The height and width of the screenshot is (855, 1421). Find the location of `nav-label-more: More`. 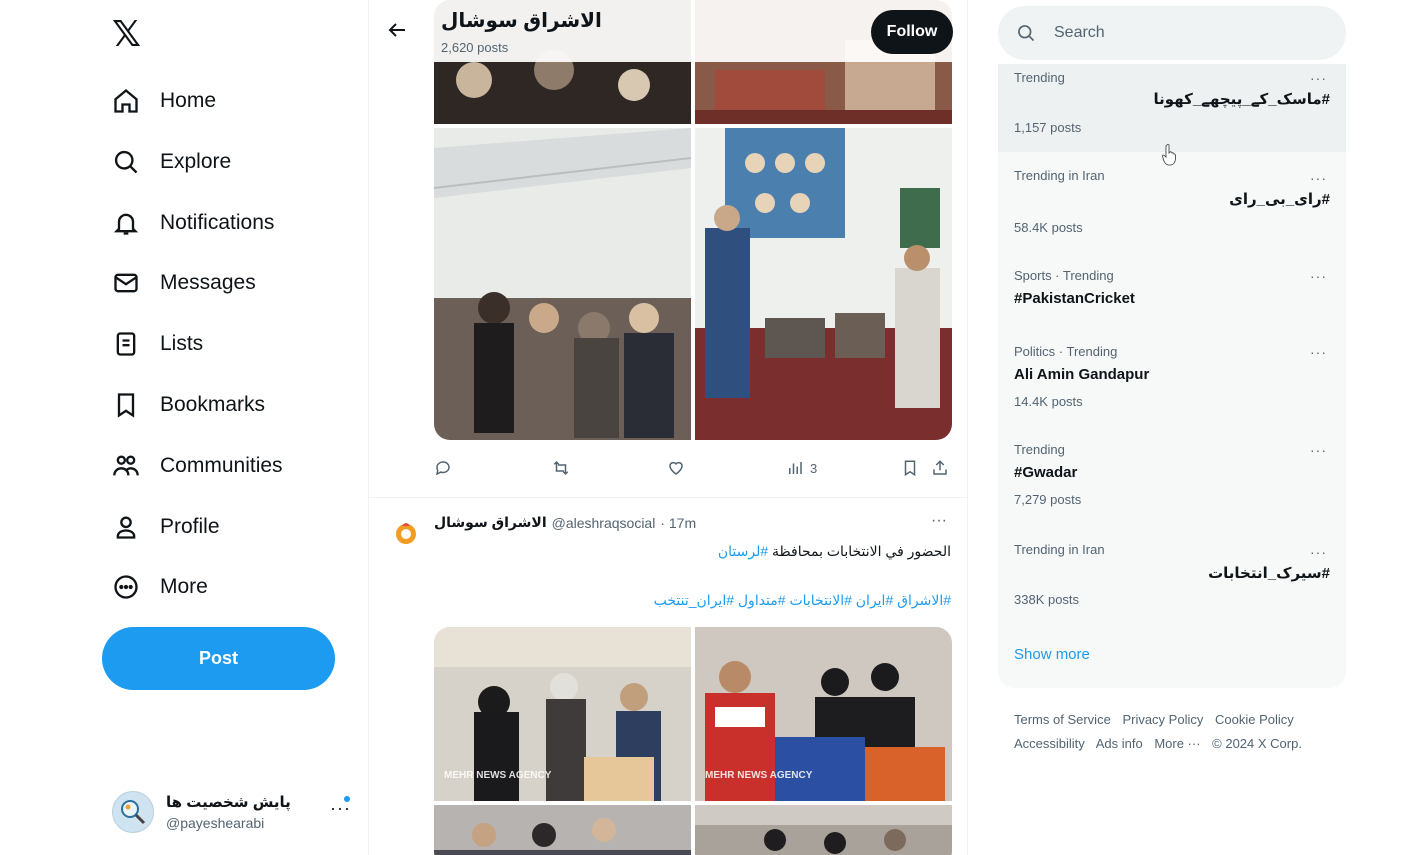

nav-label-more: More is located at coordinates (184, 586).